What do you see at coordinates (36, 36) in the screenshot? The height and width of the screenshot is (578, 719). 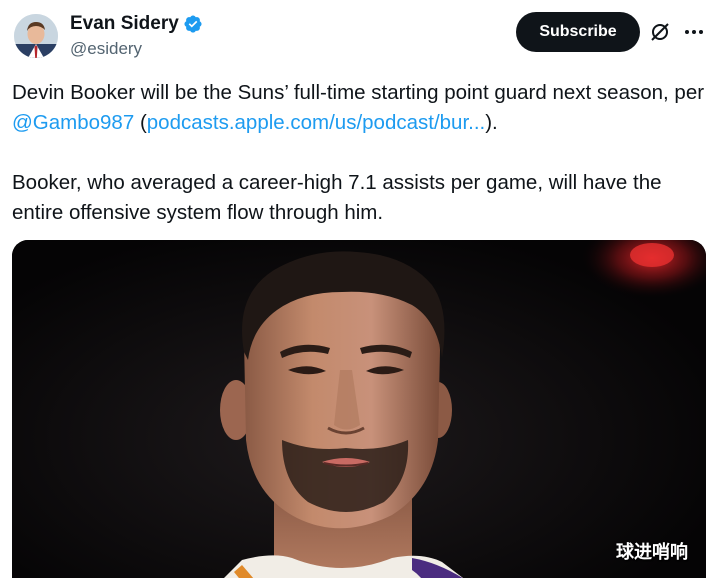 I see `author-avatar` at bounding box center [36, 36].